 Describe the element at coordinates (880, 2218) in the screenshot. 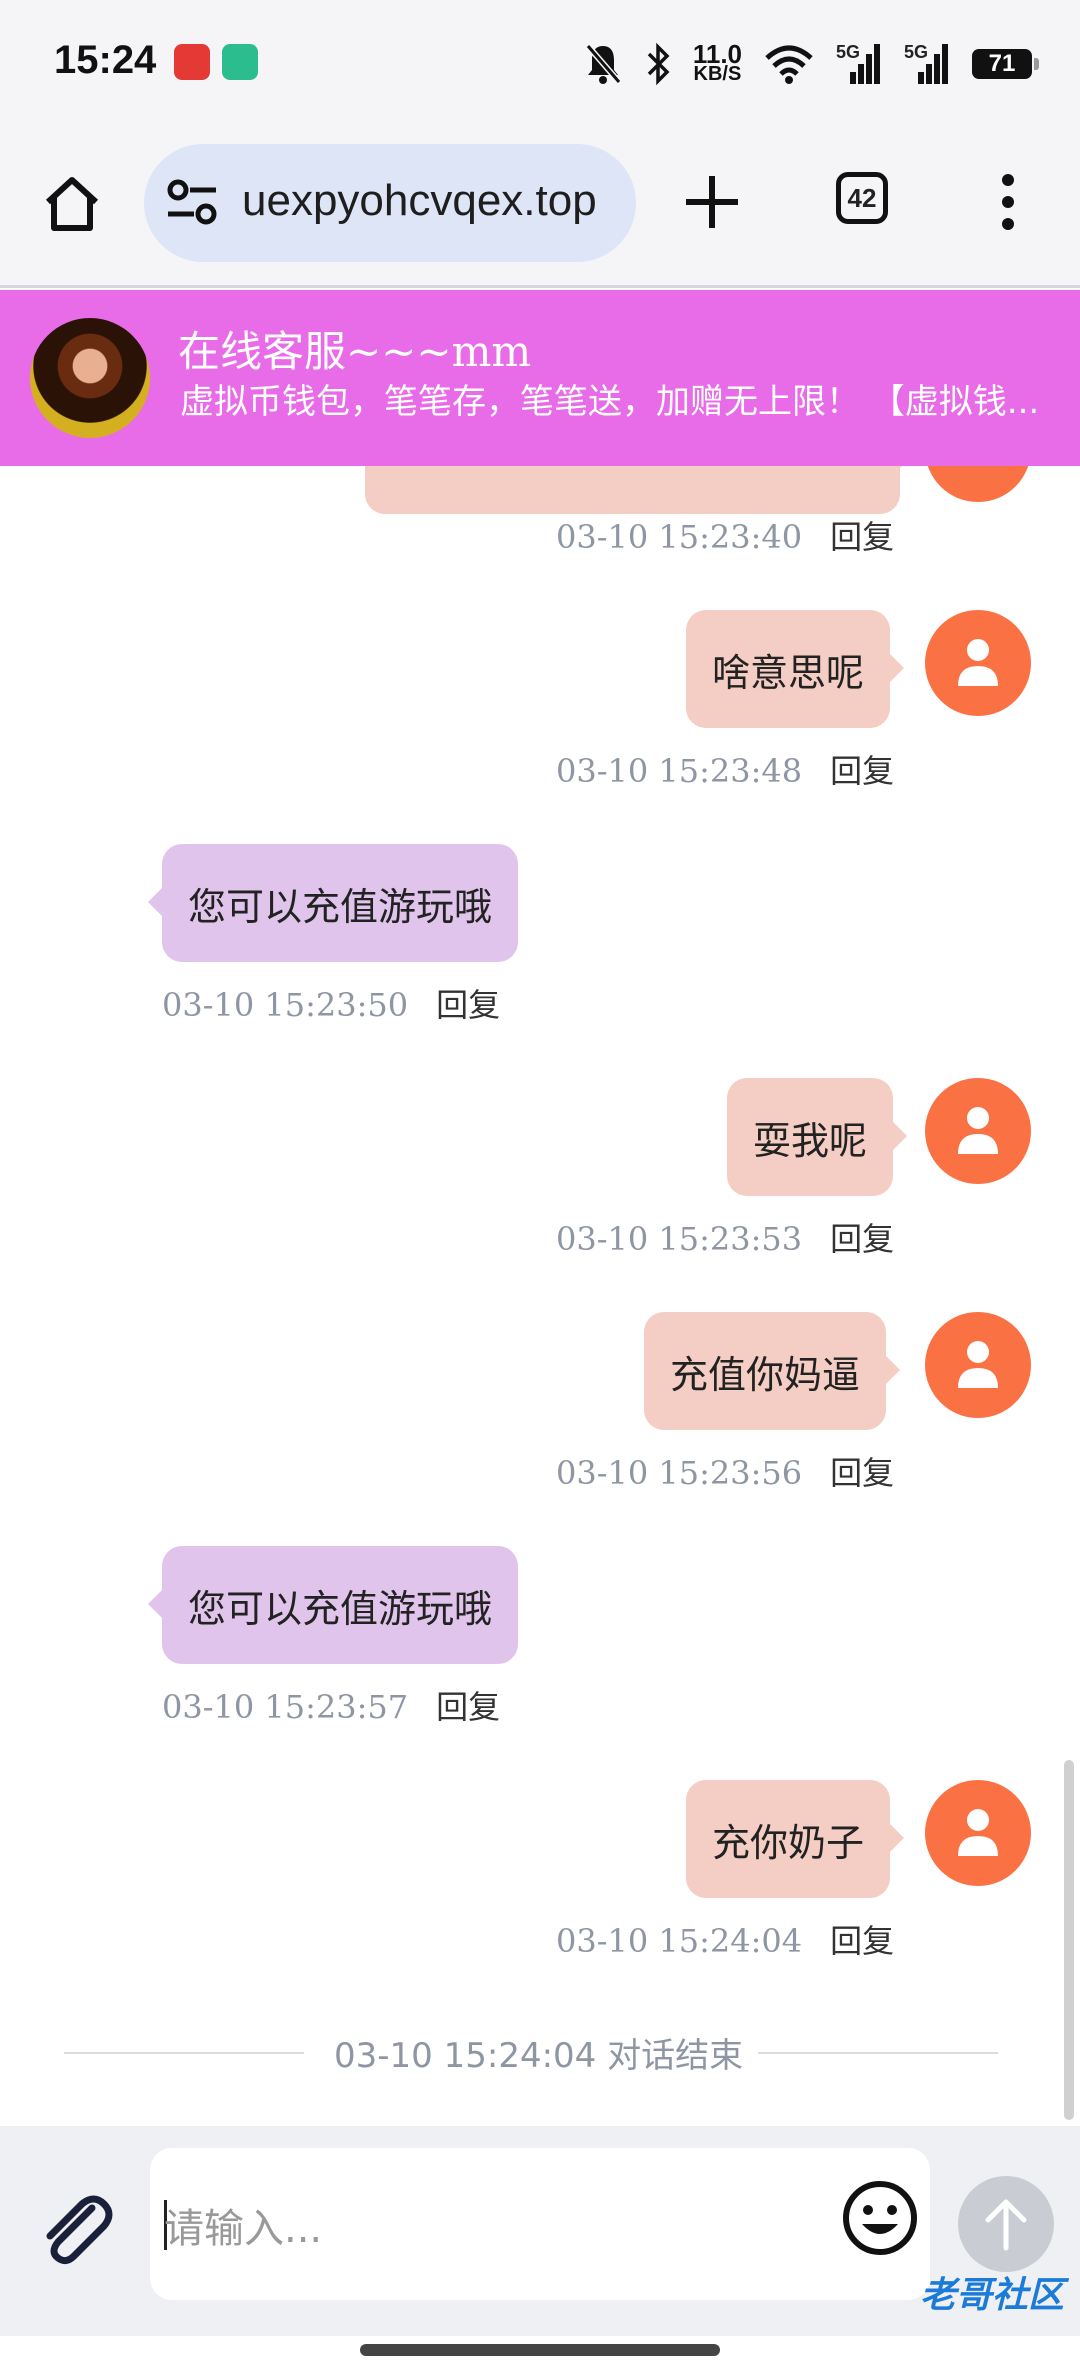

I see `emoji-icon` at that location.